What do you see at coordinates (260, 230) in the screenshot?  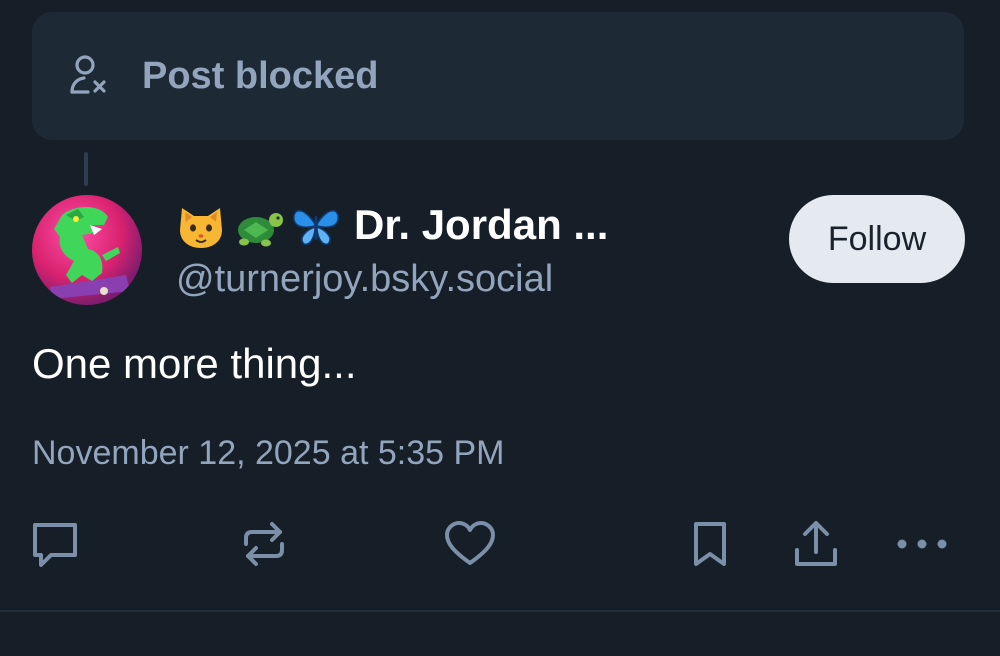 I see `turtle-emoji-icon` at bounding box center [260, 230].